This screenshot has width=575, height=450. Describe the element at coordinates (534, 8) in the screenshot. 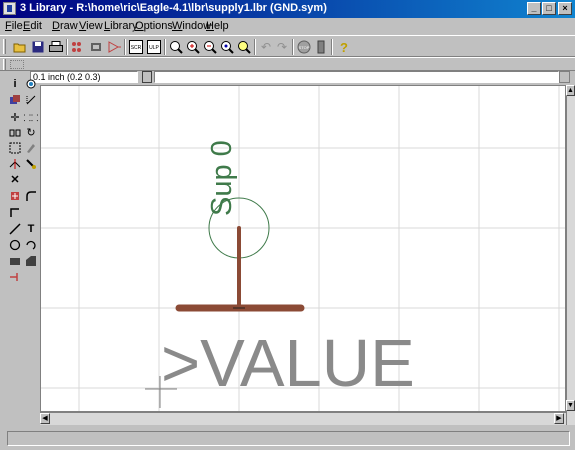

I see `minimize-button: _` at that location.